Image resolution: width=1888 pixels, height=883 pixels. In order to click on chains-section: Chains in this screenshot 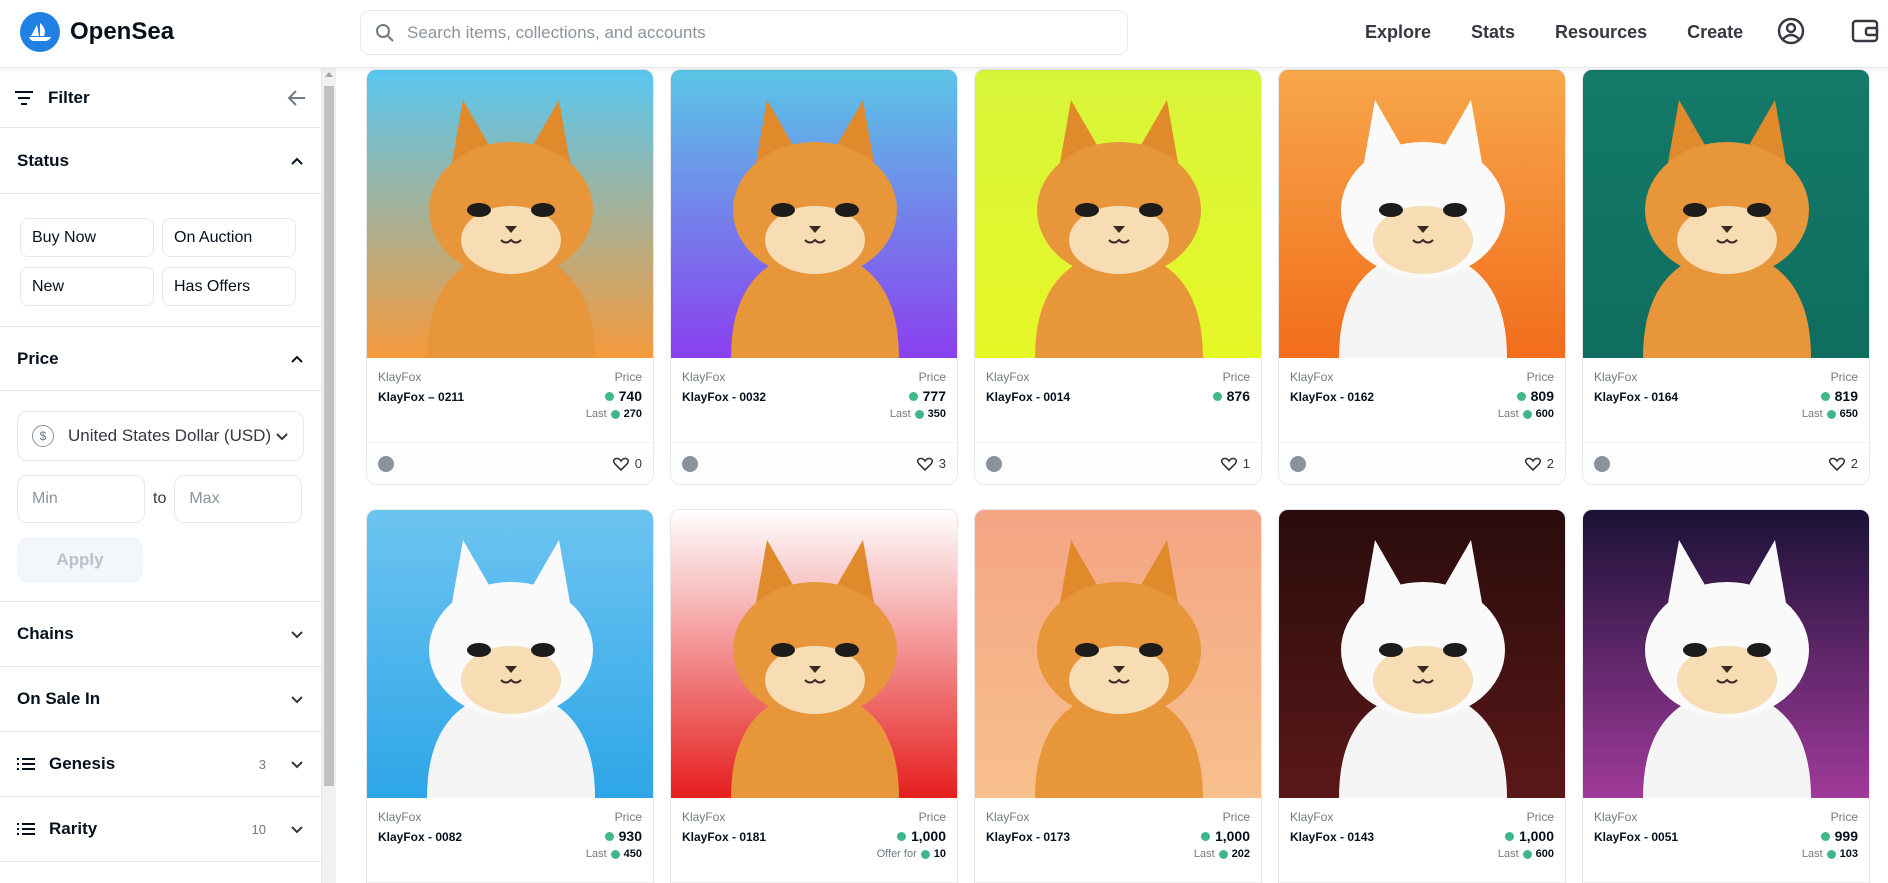, I will do `click(160, 634)`.